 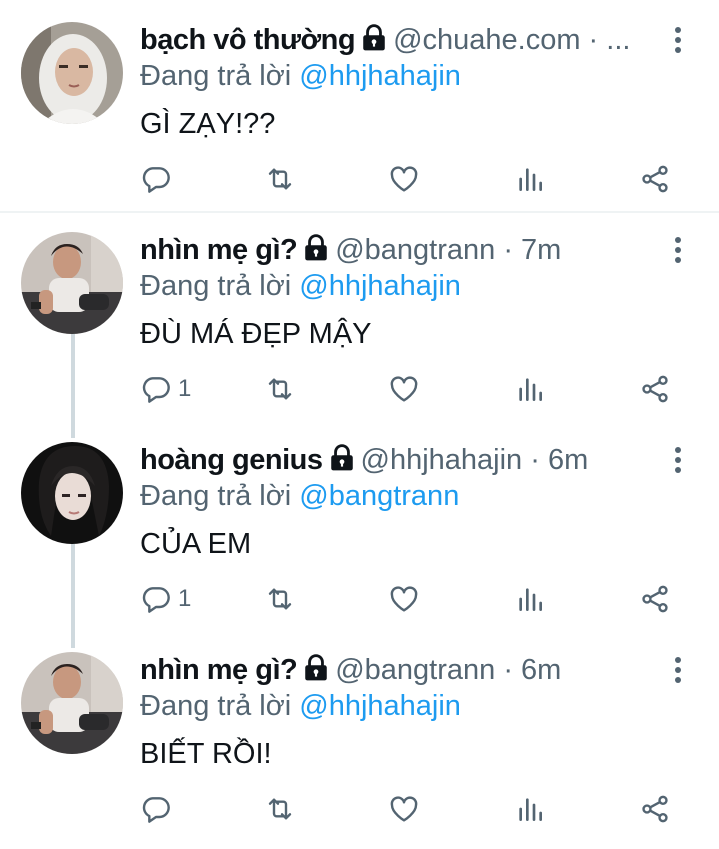 I want to click on display-name: hoàng genius, so click(x=231, y=460).